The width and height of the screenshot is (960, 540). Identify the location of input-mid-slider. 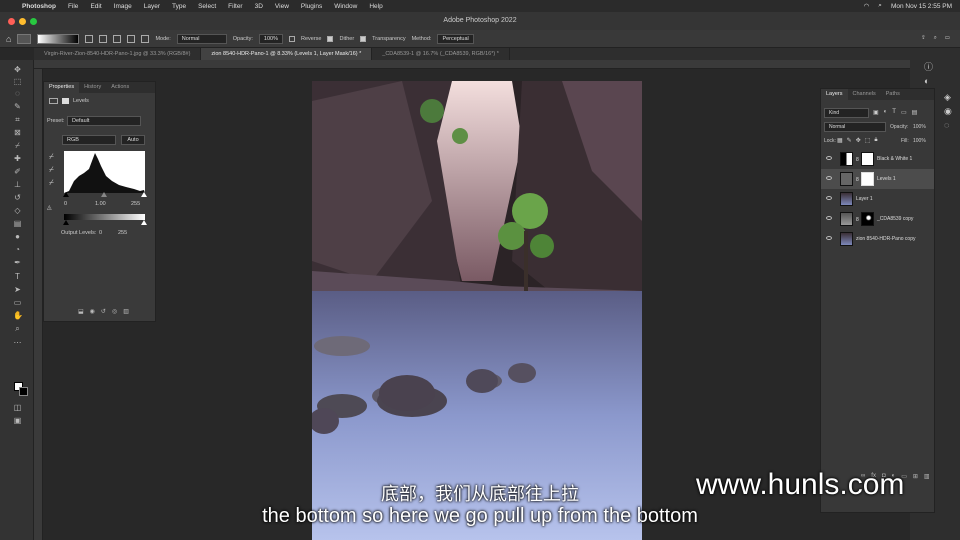
(104, 194).